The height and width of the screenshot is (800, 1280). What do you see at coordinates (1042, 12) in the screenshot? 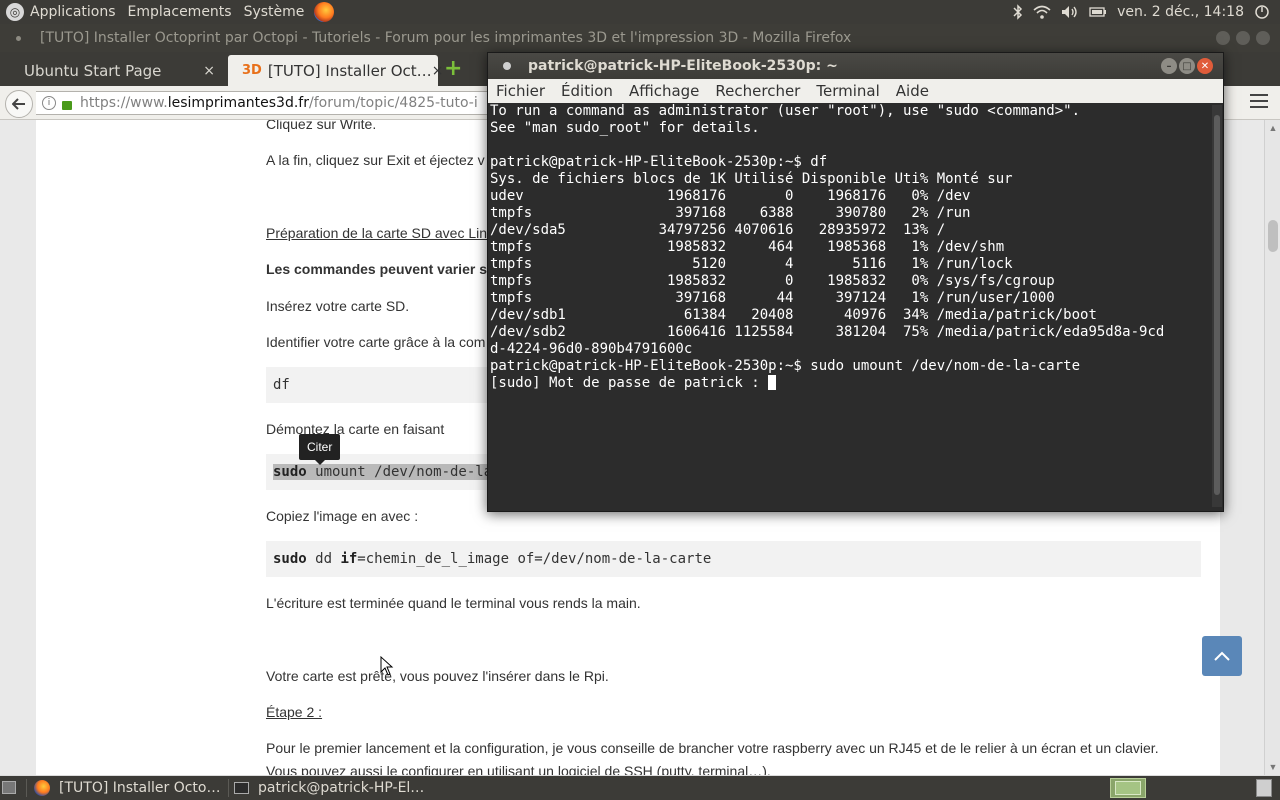
I see `wifi-icon` at bounding box center [1042, 12].